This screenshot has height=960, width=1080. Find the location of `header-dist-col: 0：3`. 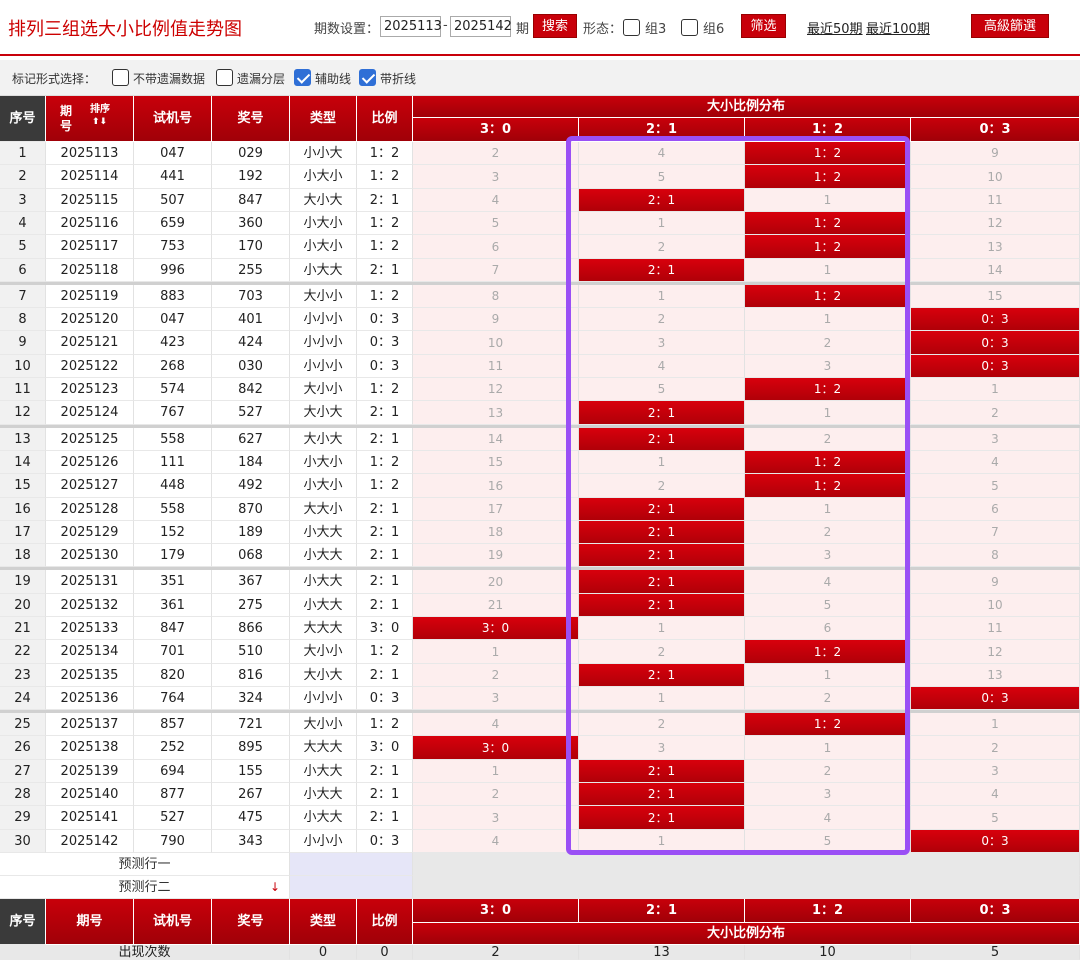

header-dist-col: 0：3 is located at coordinates (995, 130).